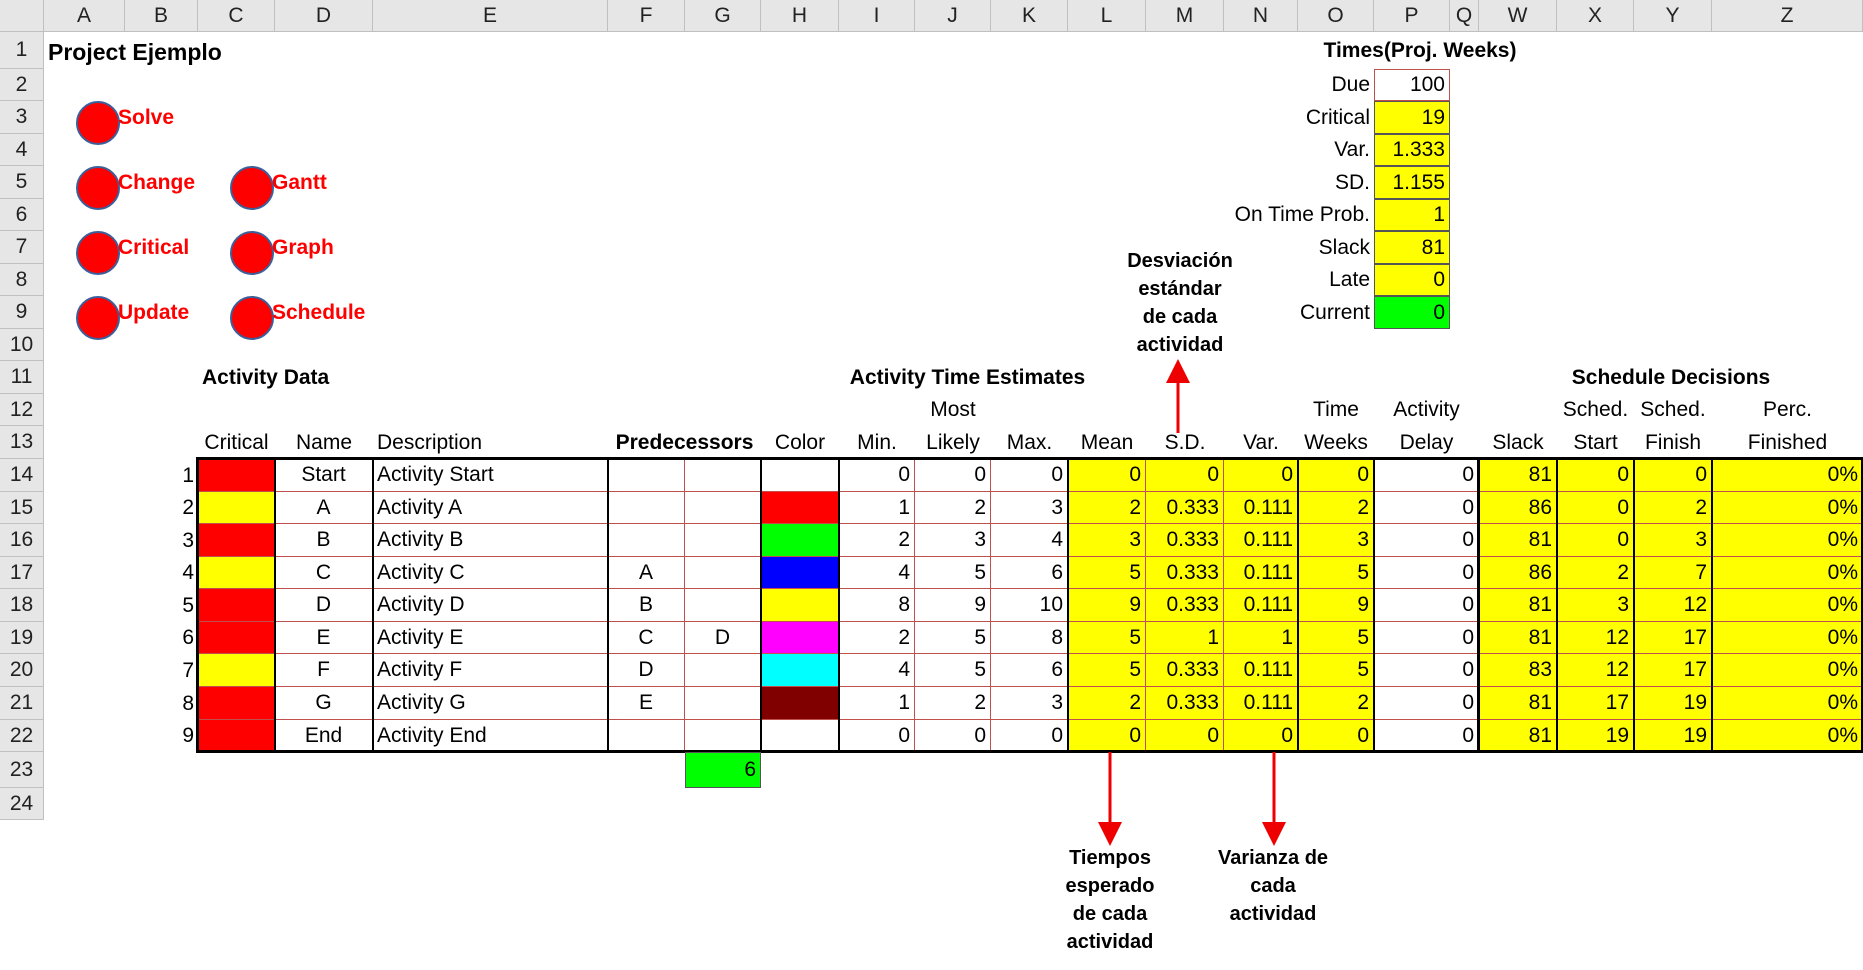 The height and width of the screenshot is (970, 1863). I want to click on estimate-mean: 3, so click(1107, 540).